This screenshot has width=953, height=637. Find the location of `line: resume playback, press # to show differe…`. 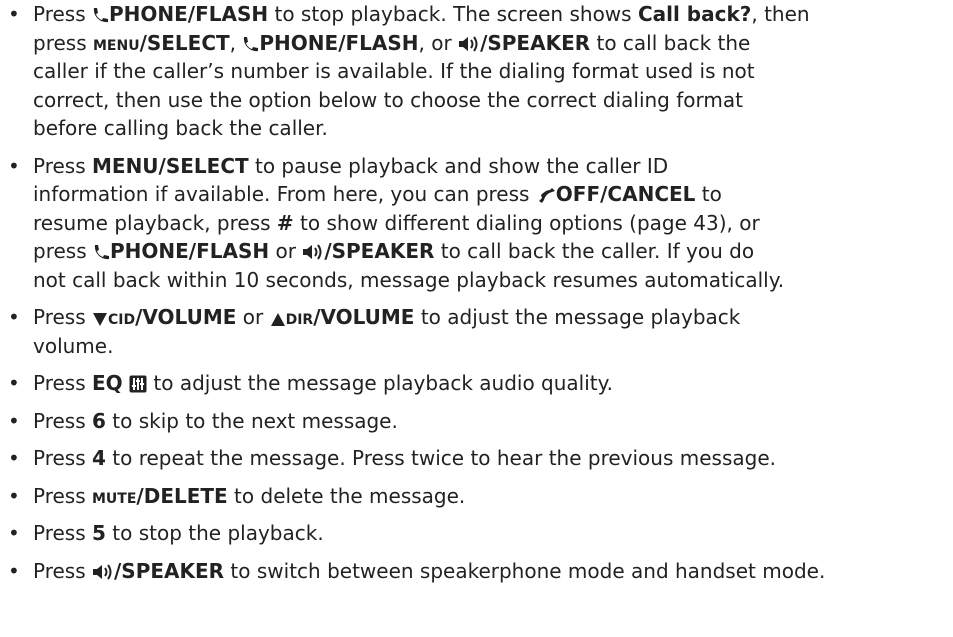

line: resume playback, press # to show differe… is located at coordinates (396, 222).